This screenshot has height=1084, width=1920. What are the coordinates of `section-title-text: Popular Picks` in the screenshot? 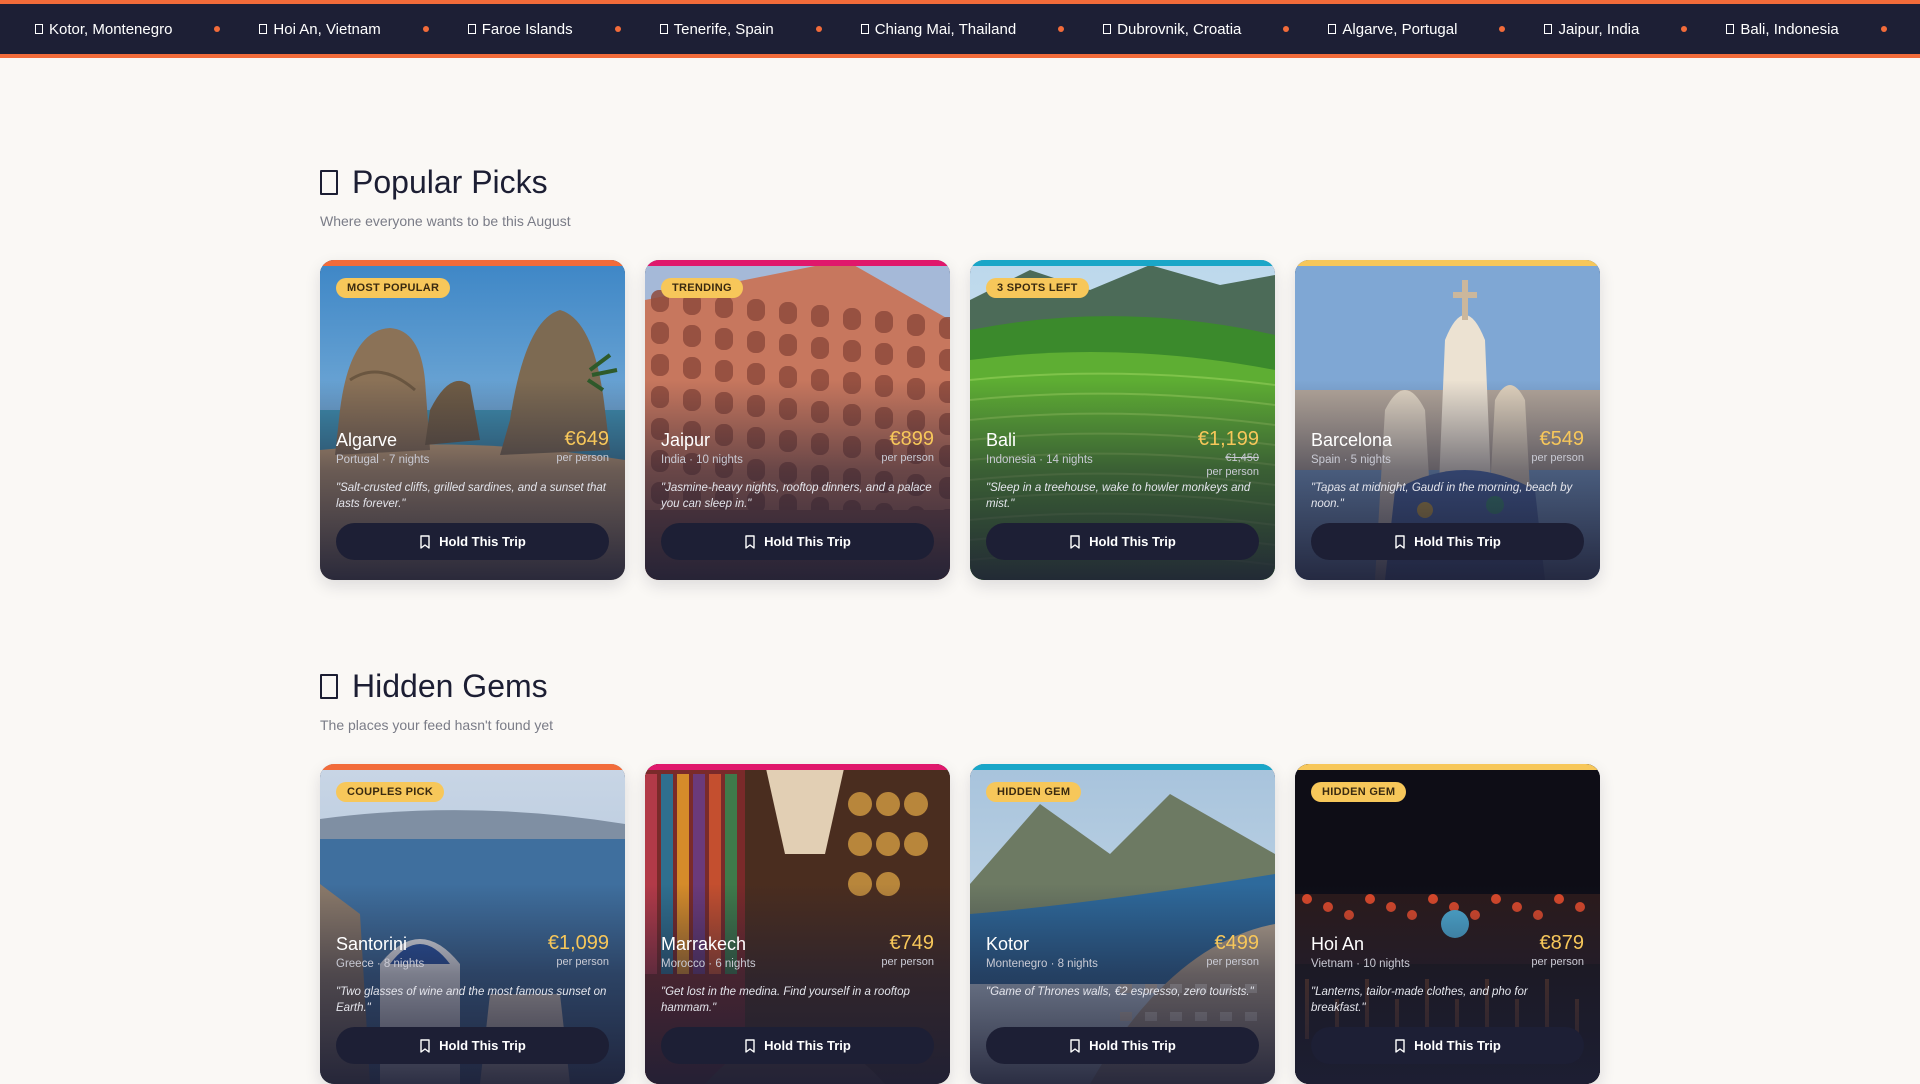 It's located at (450, 181).